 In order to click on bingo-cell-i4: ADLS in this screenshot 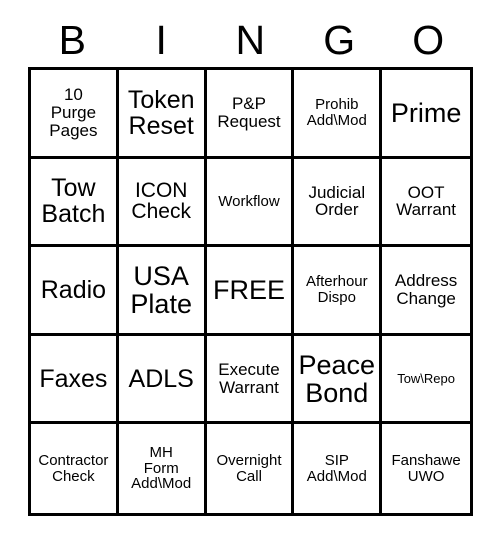, I will do `click(162, 380)`.